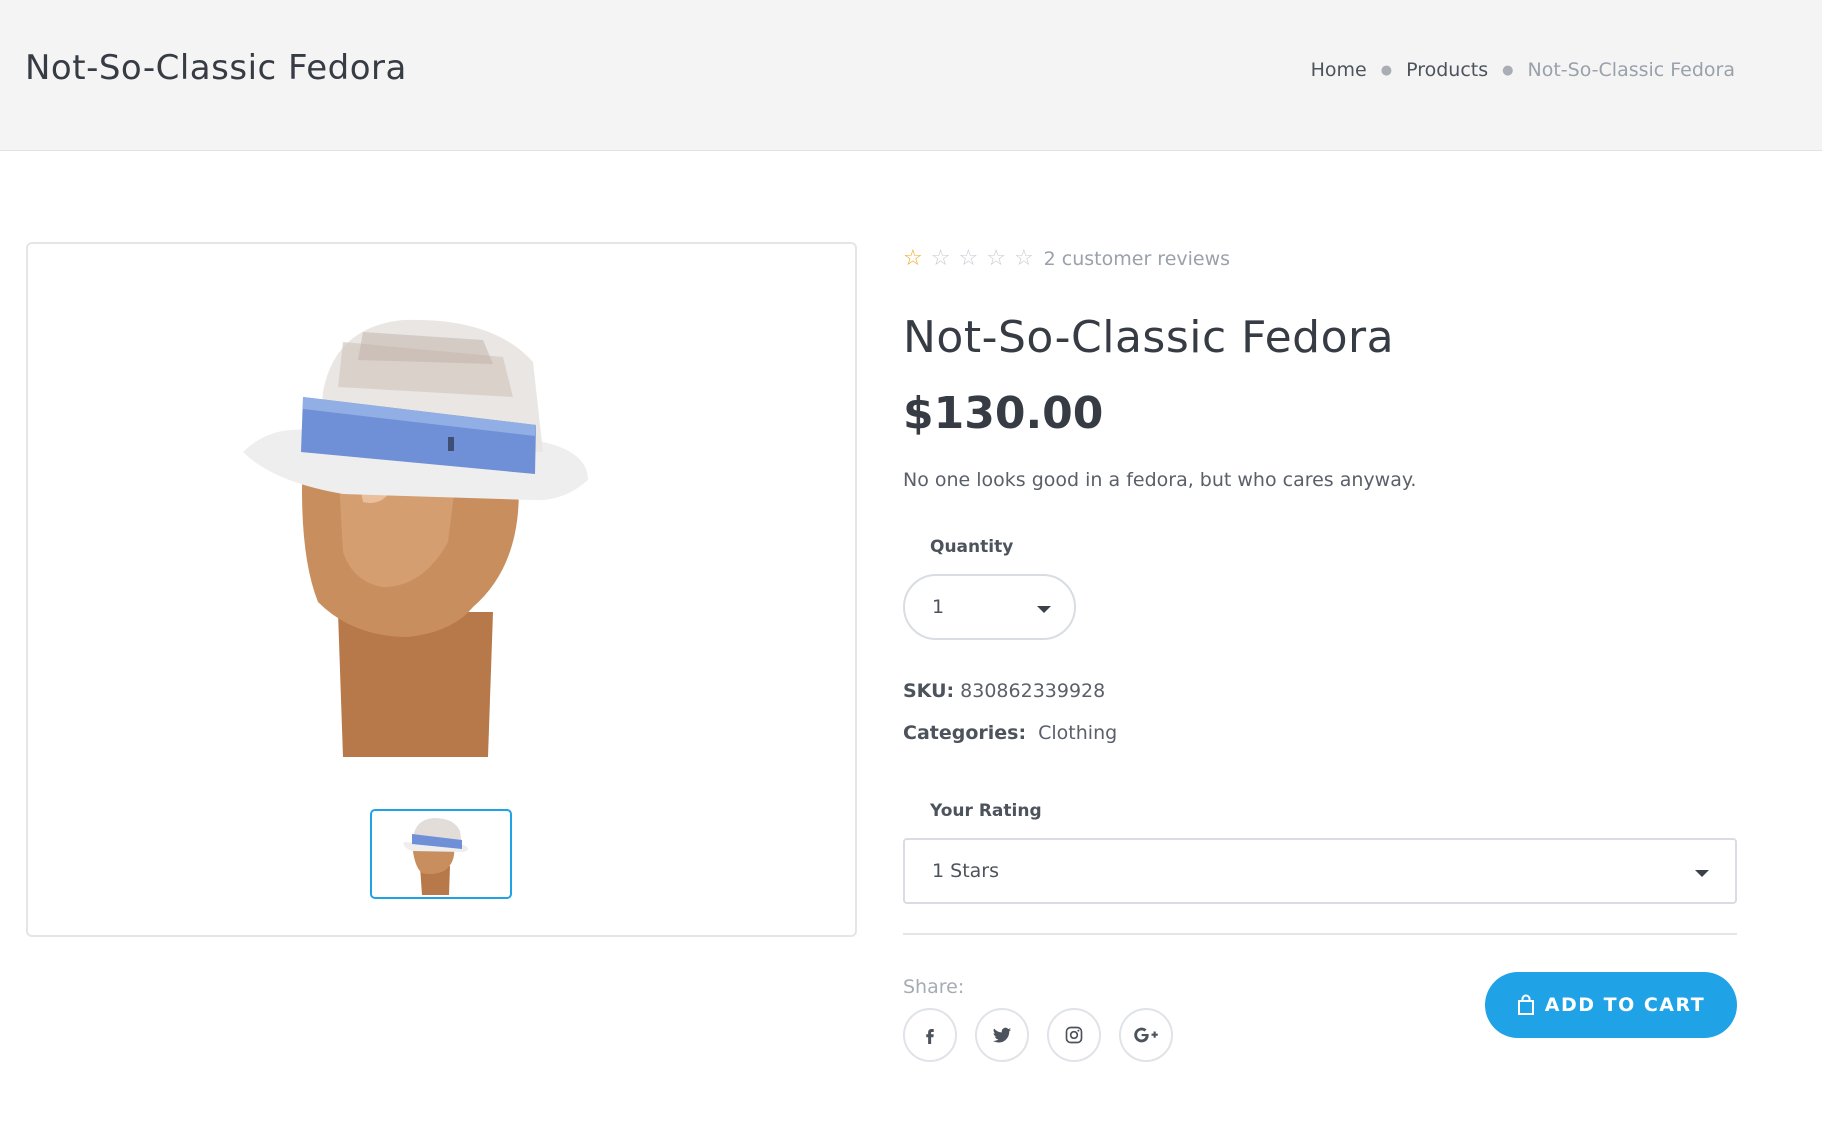 The height and width of the screenshot is (1142, 1822). Describe the element at coordinates (950, 691) in the screenshot. I see `sku-colon: :` at that location.